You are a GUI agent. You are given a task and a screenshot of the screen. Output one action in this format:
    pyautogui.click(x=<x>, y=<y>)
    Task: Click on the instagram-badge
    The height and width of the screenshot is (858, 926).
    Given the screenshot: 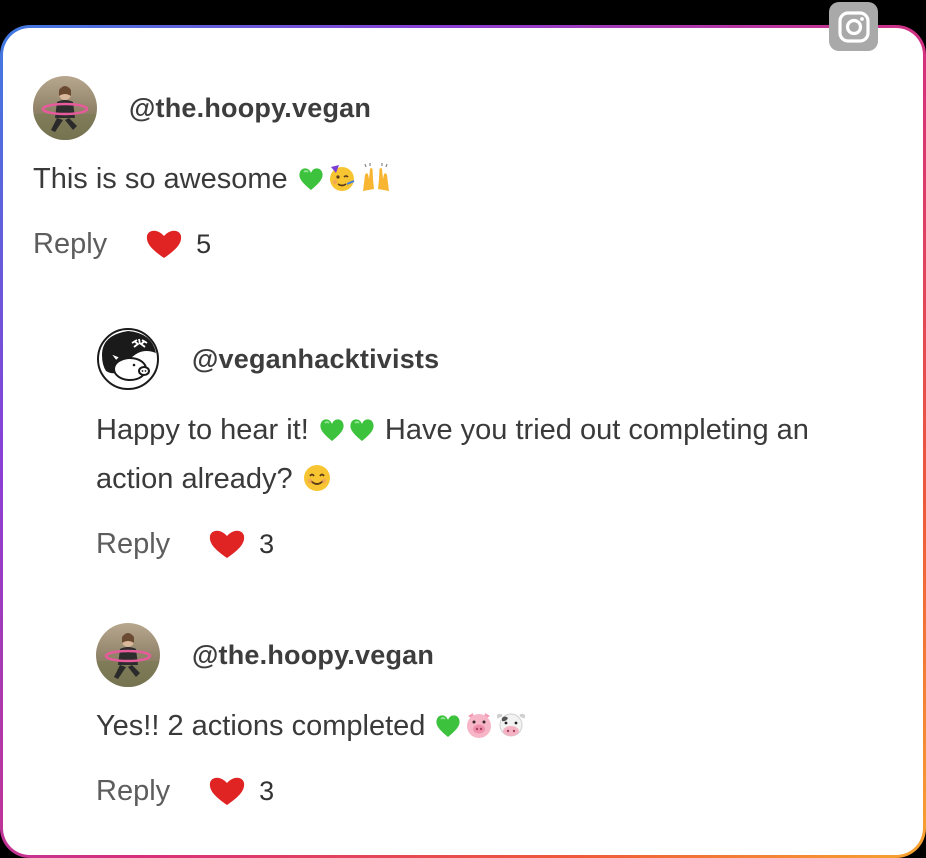 What is the action you would take?
    pyautogui.click(x=853, y=26)
    